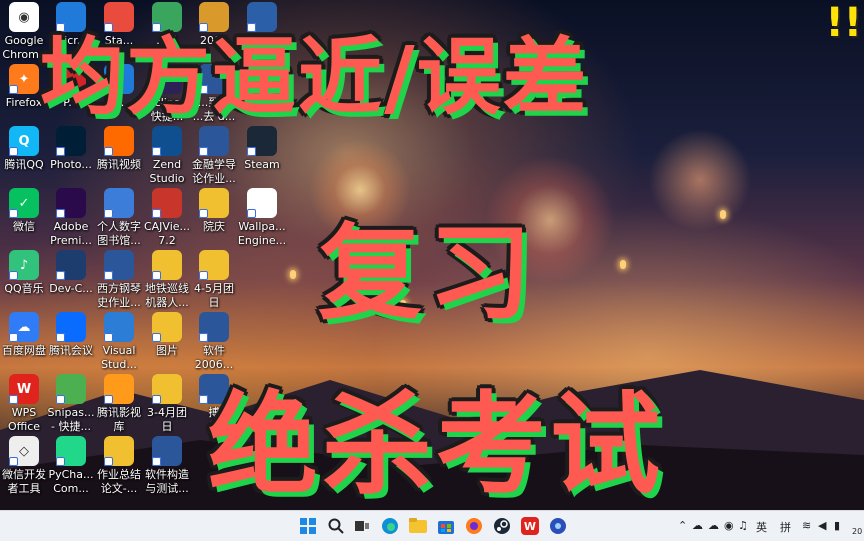  What do you see at coordinates (446, 526) in the screenshot?
I see `store-icon` at bounding box center [446, 526].